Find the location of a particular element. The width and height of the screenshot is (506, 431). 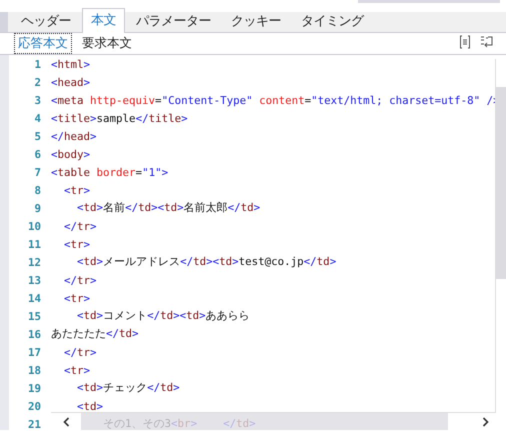

line-number: 5 is located at coordinates (37, 136).